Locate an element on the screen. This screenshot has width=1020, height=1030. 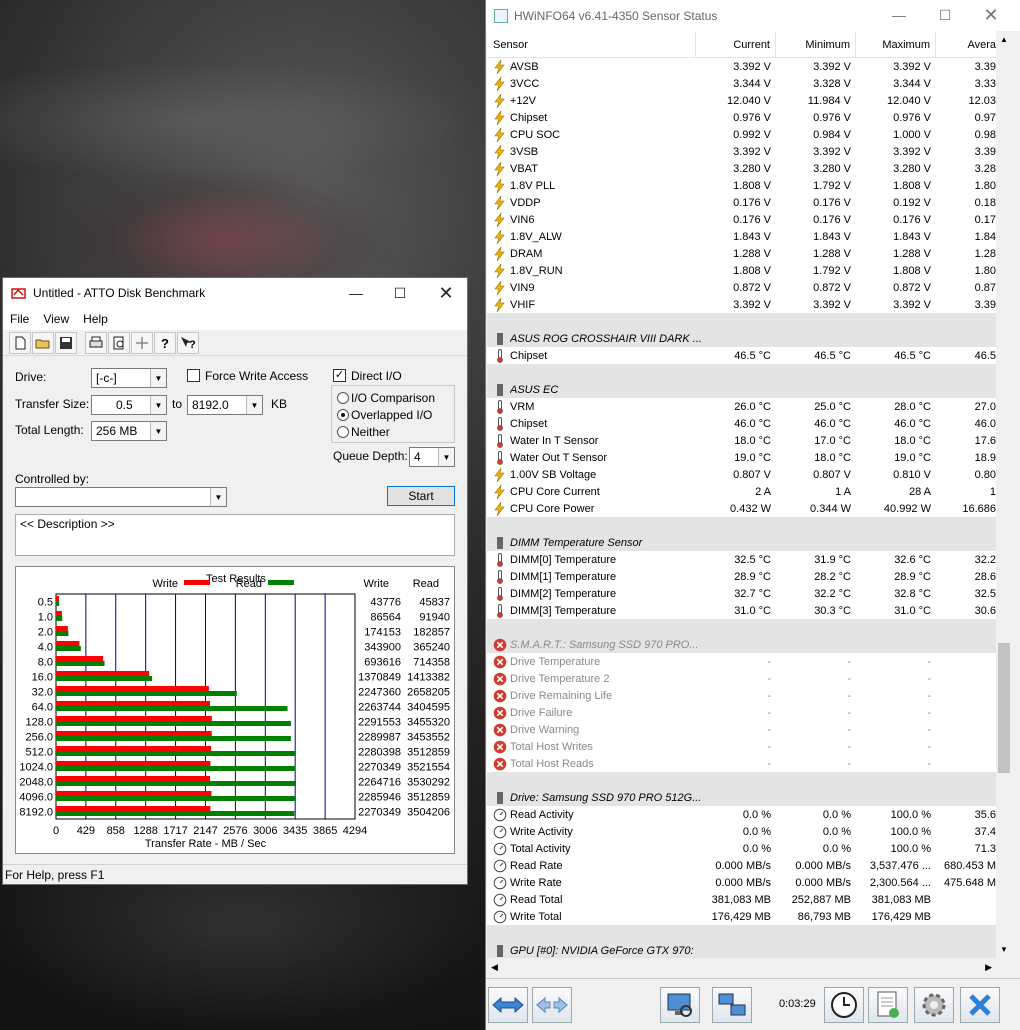
sensor-row: Chipset 46.0 °C 46.0 °C 46.0 °C 46.0 is located at coordinates (741, 423).